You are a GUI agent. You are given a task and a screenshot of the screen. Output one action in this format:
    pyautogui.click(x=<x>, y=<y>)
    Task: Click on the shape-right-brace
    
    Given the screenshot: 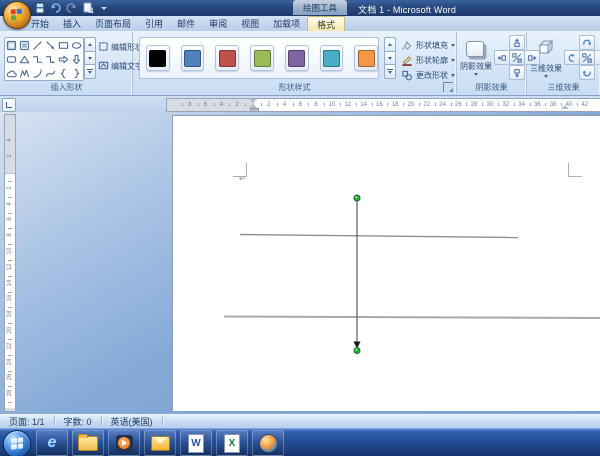 What is the action you would take?
    pyautogui.click(x=76, y=73)
    